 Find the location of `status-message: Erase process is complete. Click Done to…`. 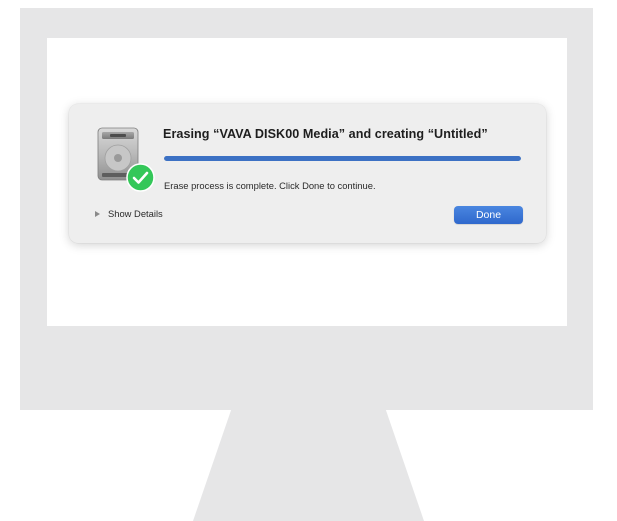

status-message: Erase process is complete. Click Done to… is located at coordinates (270, 185).